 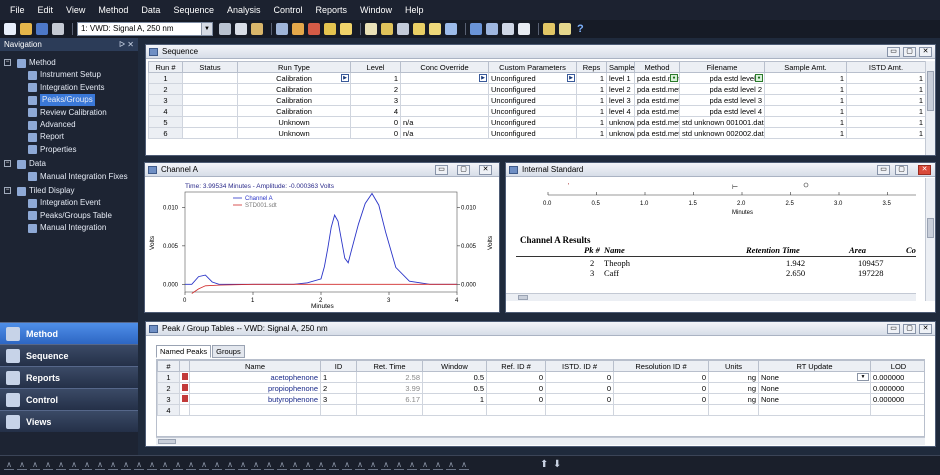 What do you see at coordinates (444, 67) in the screenshot?
I see `column-header: Conc Override` at bounding box center [444, 67].